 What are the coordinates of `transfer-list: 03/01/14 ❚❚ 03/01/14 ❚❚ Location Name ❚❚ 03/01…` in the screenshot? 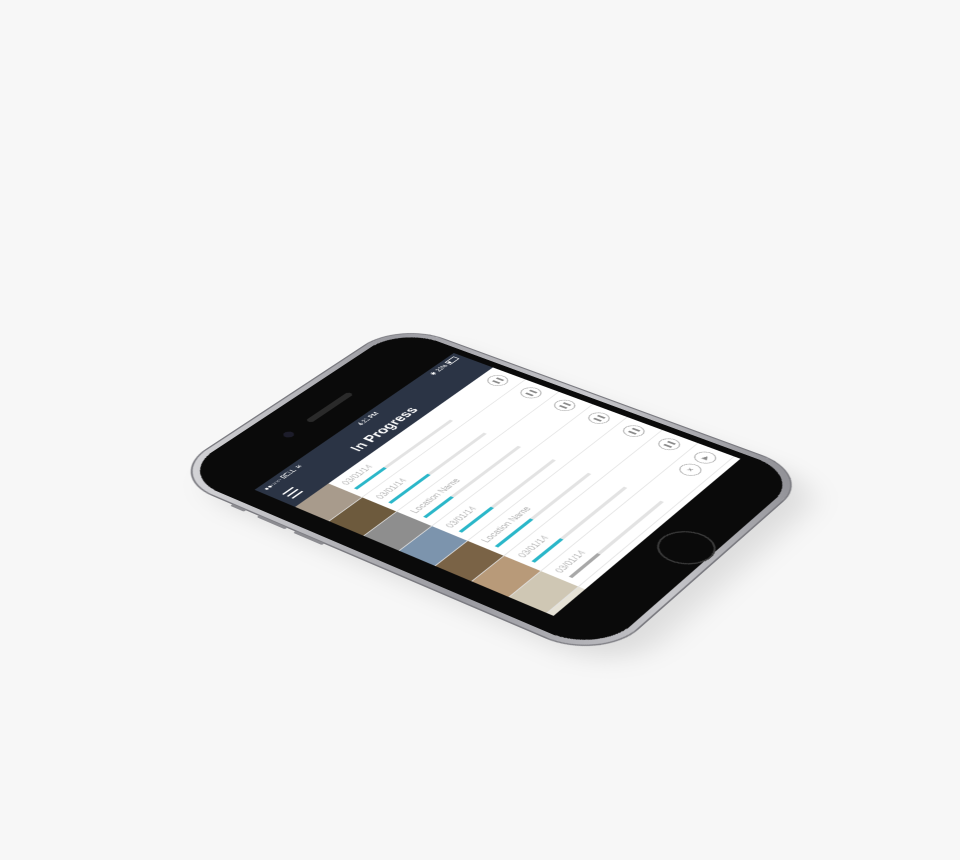 It's located at (518, 491).